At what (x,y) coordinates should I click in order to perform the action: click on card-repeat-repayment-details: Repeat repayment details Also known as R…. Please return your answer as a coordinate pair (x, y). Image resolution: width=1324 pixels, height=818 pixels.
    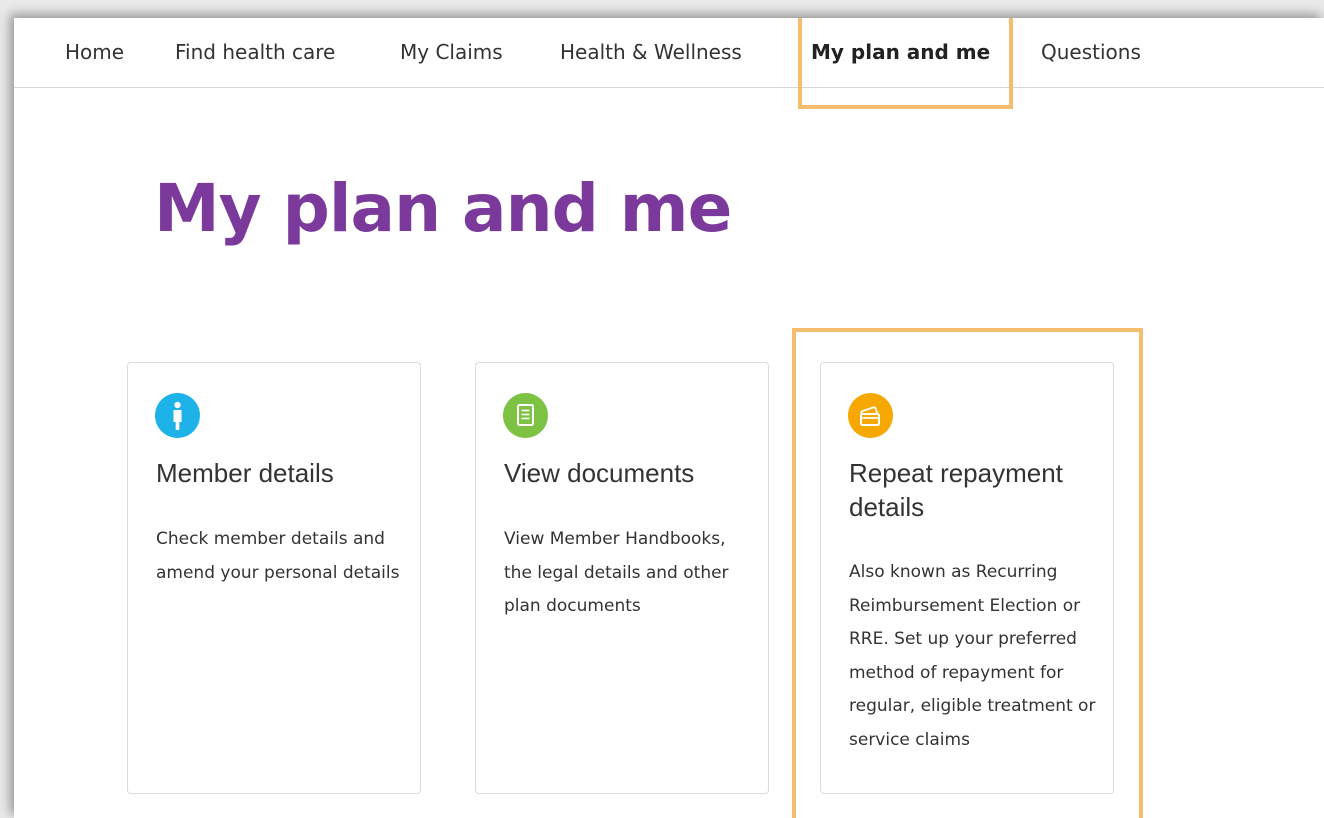
    Looking at the image, I should click on (967, 578).